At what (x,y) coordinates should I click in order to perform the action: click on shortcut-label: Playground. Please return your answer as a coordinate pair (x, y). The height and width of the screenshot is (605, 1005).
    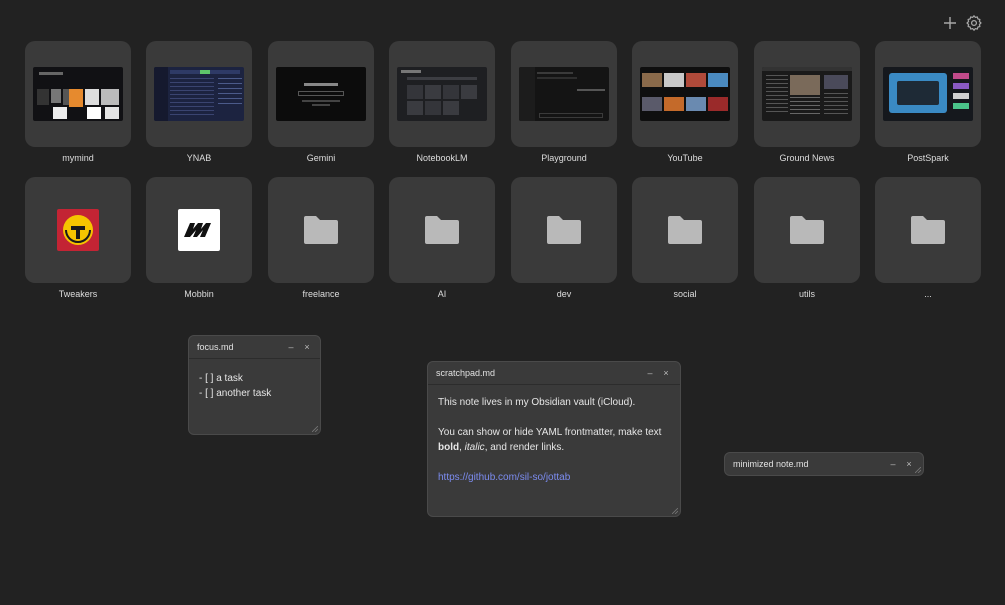
    Looking at the image, I should click on (564, 158).